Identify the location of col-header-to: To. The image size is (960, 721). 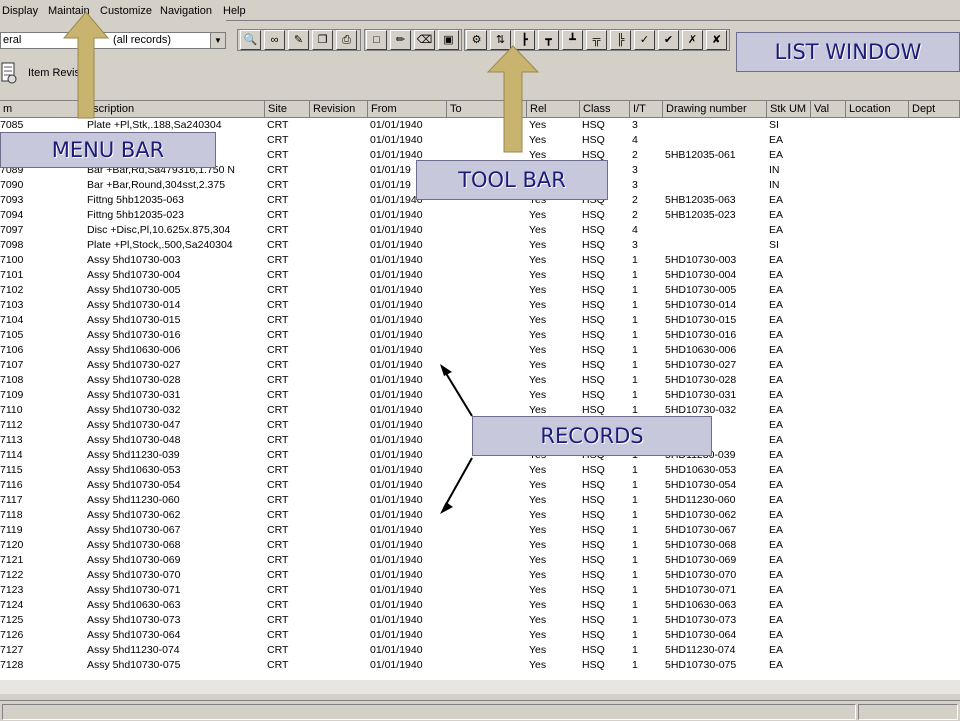
(487, 109).